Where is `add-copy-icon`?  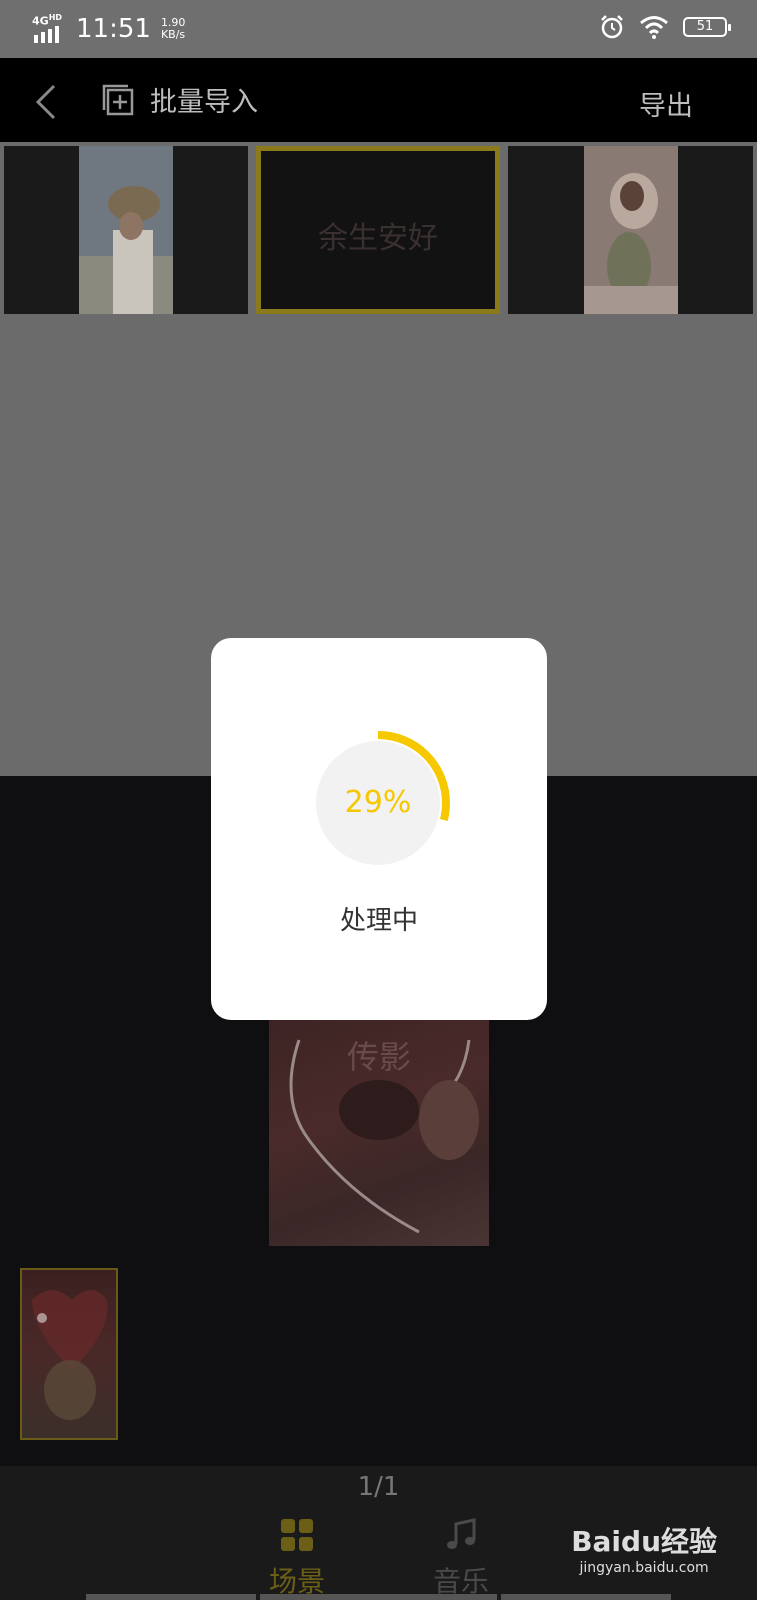 add-copy-icon is located at coordinates (118, 99).